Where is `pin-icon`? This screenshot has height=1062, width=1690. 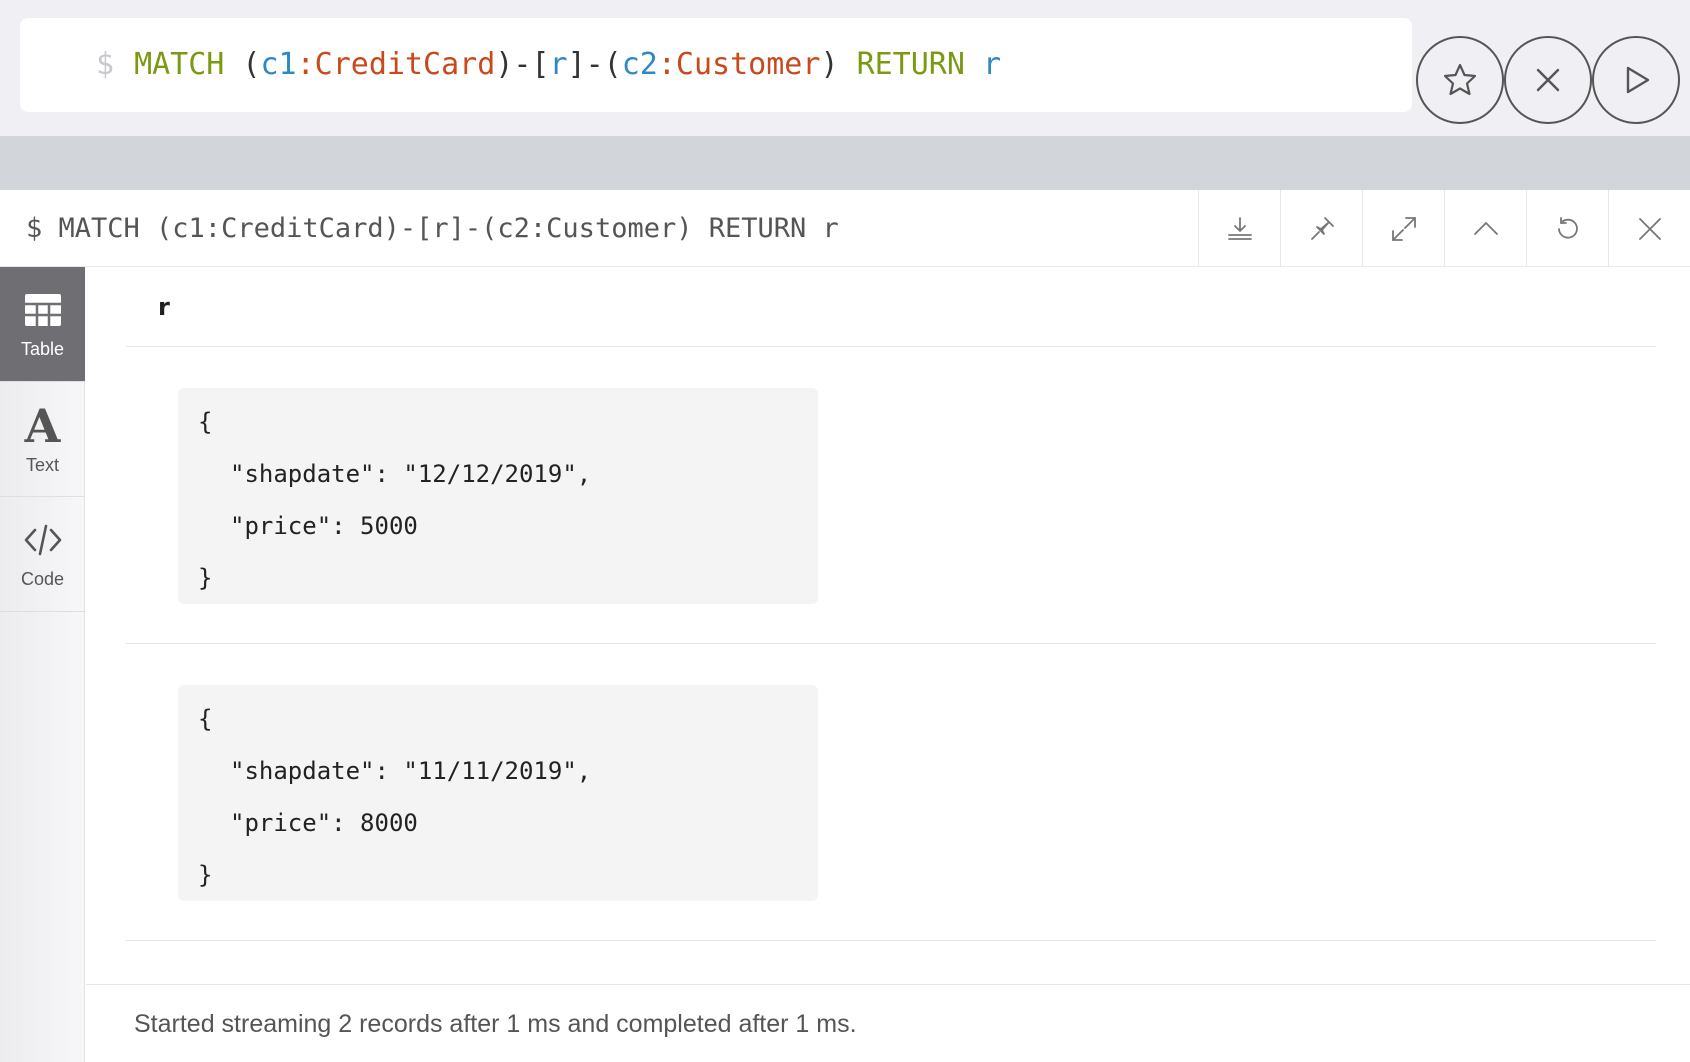 pin-icon is located at coordinates (1322, 228).